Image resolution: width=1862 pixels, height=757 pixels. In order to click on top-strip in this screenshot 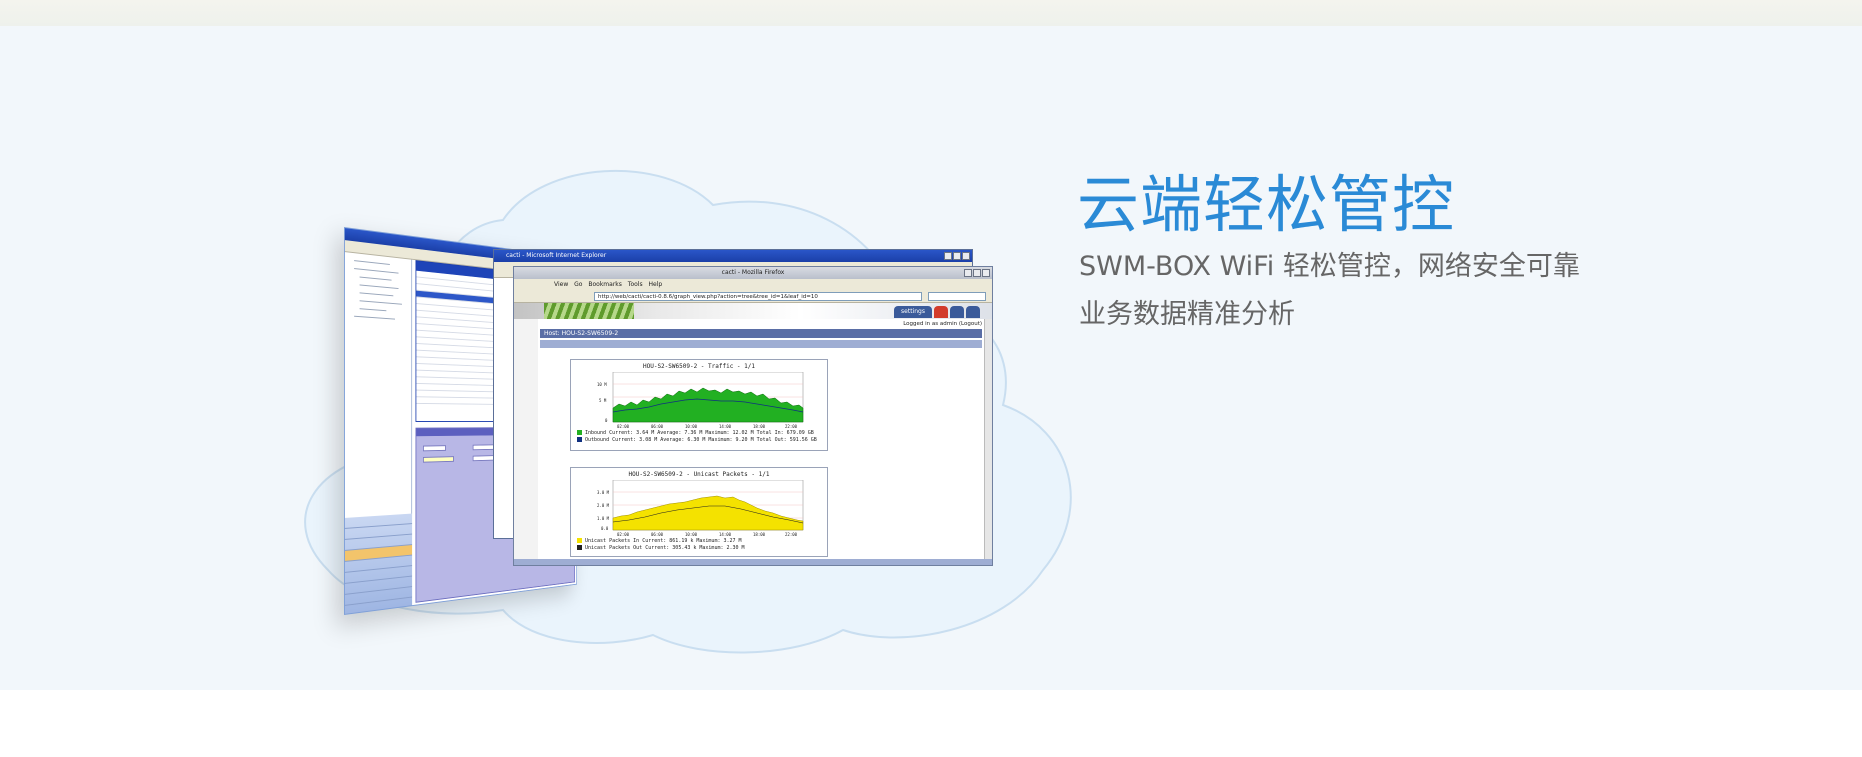, I will do `click(931, 13)`.